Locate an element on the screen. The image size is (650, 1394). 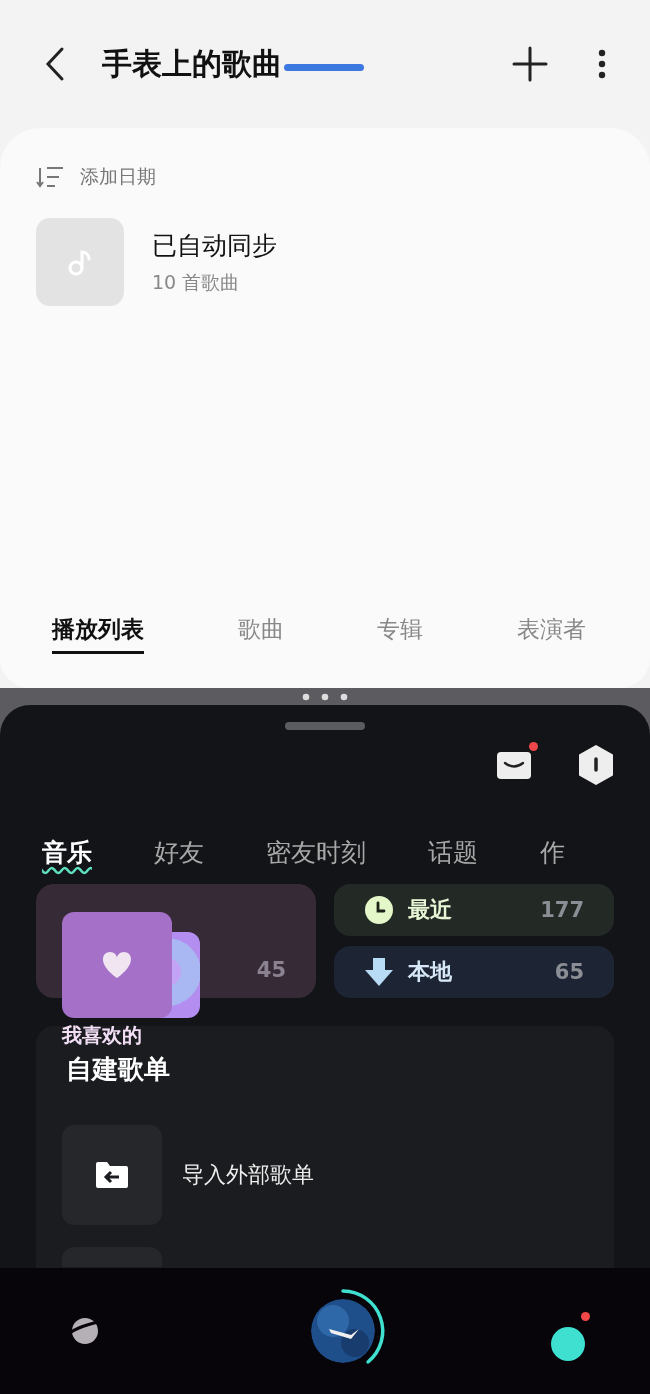
playlist-item: 已自动同步 10 首歌曲 is located at coordinates (325, 262).